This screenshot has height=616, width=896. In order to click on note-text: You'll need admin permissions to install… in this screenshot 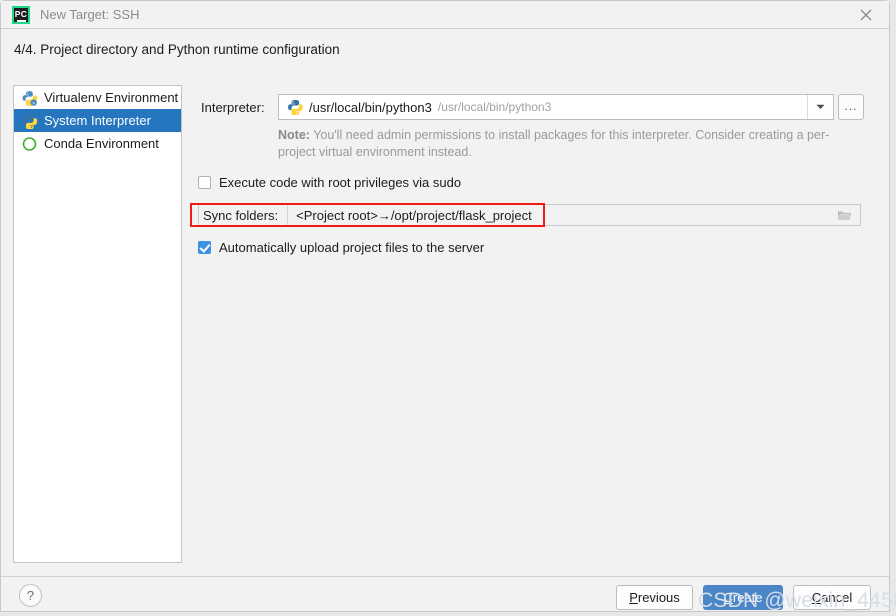, I will do `click(554, 143)`.